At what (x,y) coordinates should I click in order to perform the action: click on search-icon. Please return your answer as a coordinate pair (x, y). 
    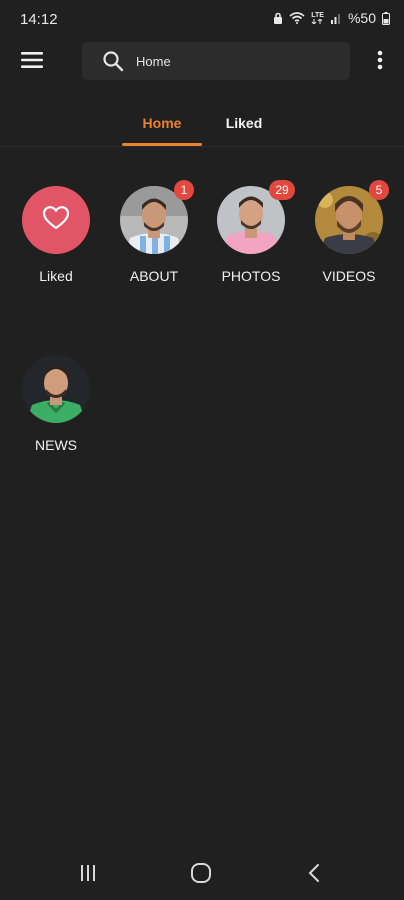
    Looking at the image, I should click on (113, 61).